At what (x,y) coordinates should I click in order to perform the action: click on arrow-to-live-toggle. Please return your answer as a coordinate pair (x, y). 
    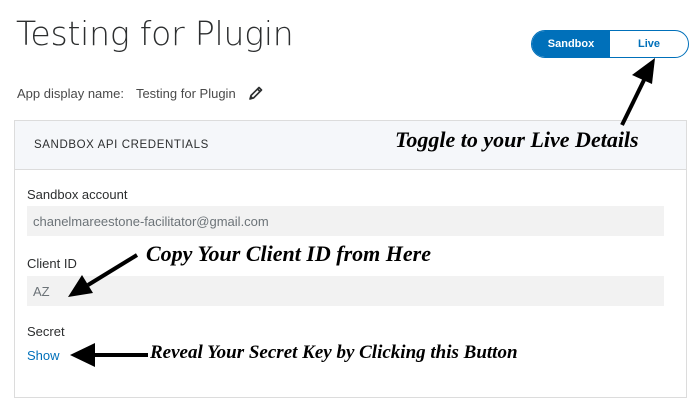
    Looking at the image, I should click on (637, 92).